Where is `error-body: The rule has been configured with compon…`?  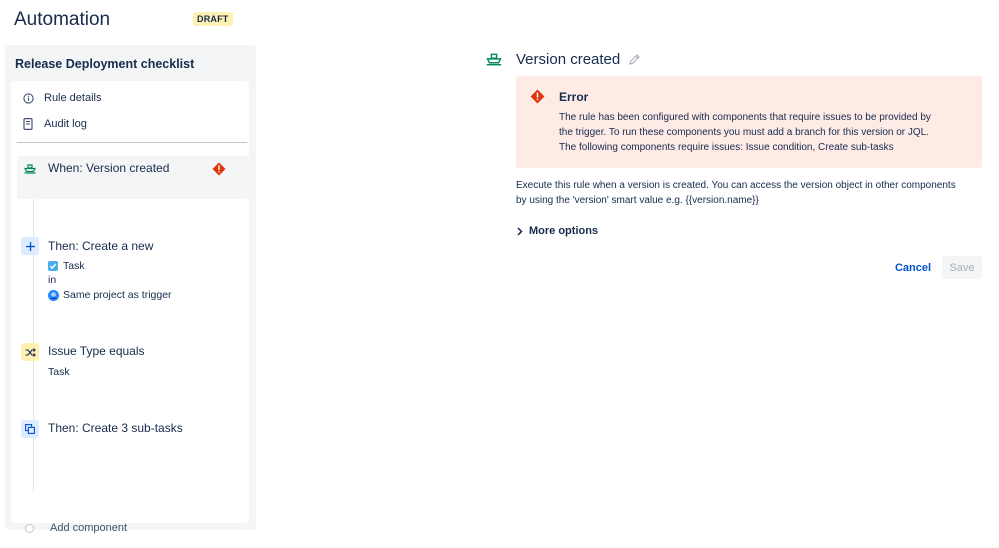
error-body: The rule has been configured with compon… is located at coordinates (764, 132).